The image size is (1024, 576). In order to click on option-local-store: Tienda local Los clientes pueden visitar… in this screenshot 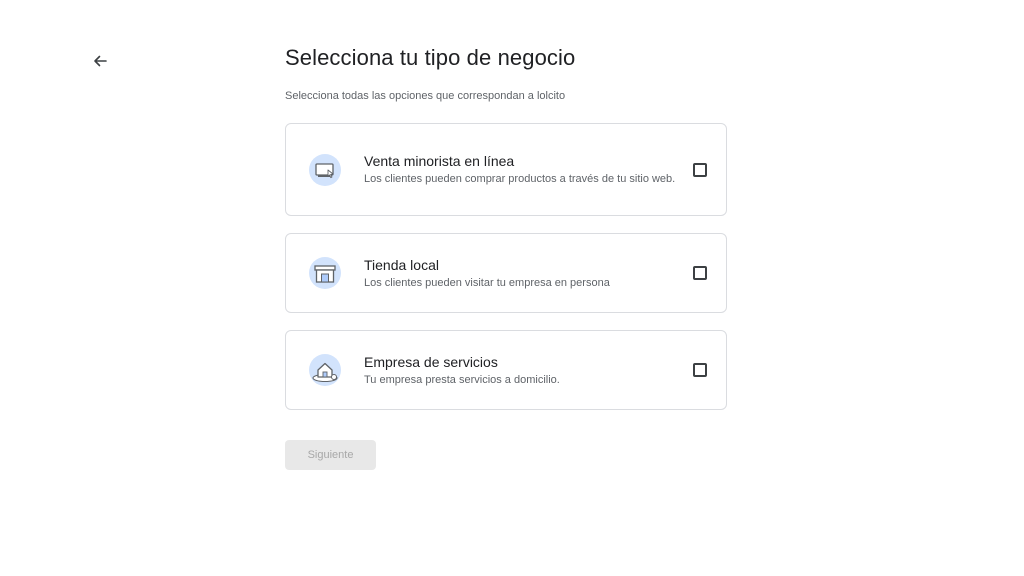, I will do `click(506, 273)`.